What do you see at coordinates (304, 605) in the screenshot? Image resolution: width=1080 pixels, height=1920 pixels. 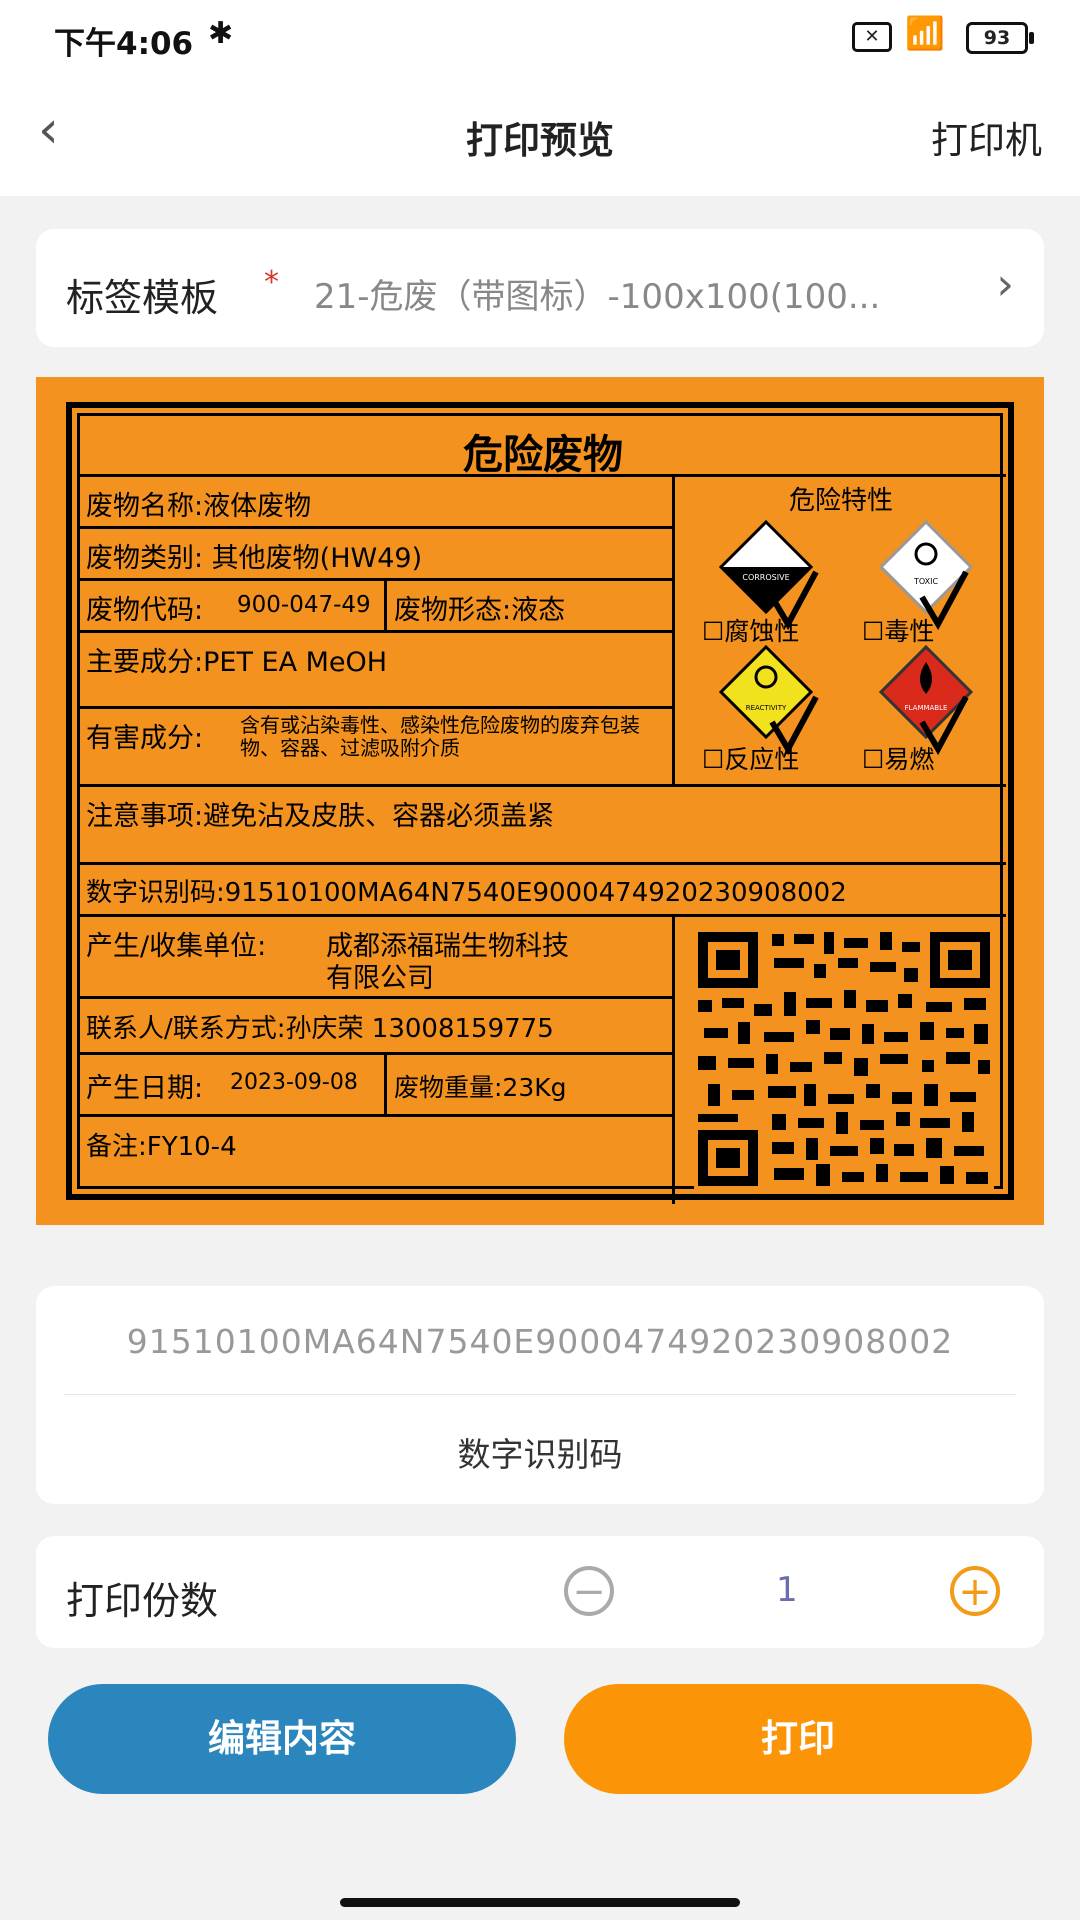 I see `waste-code: 900-047-49` at bounding box center [304, 605].